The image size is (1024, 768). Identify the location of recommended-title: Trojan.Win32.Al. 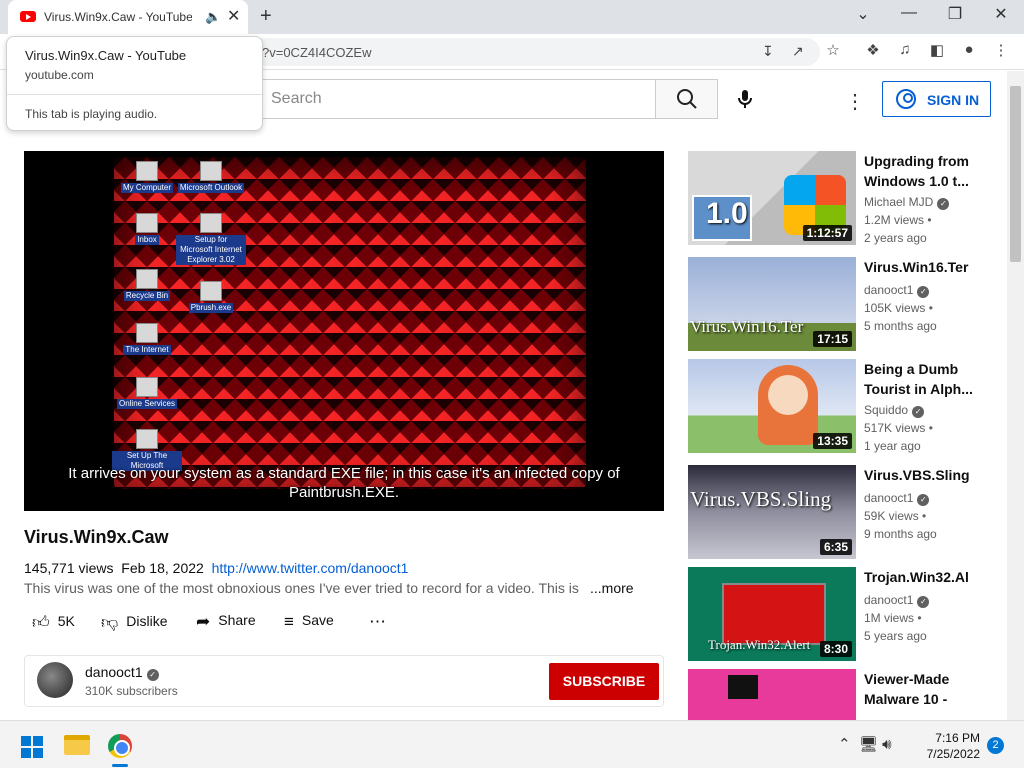
(924, 577).